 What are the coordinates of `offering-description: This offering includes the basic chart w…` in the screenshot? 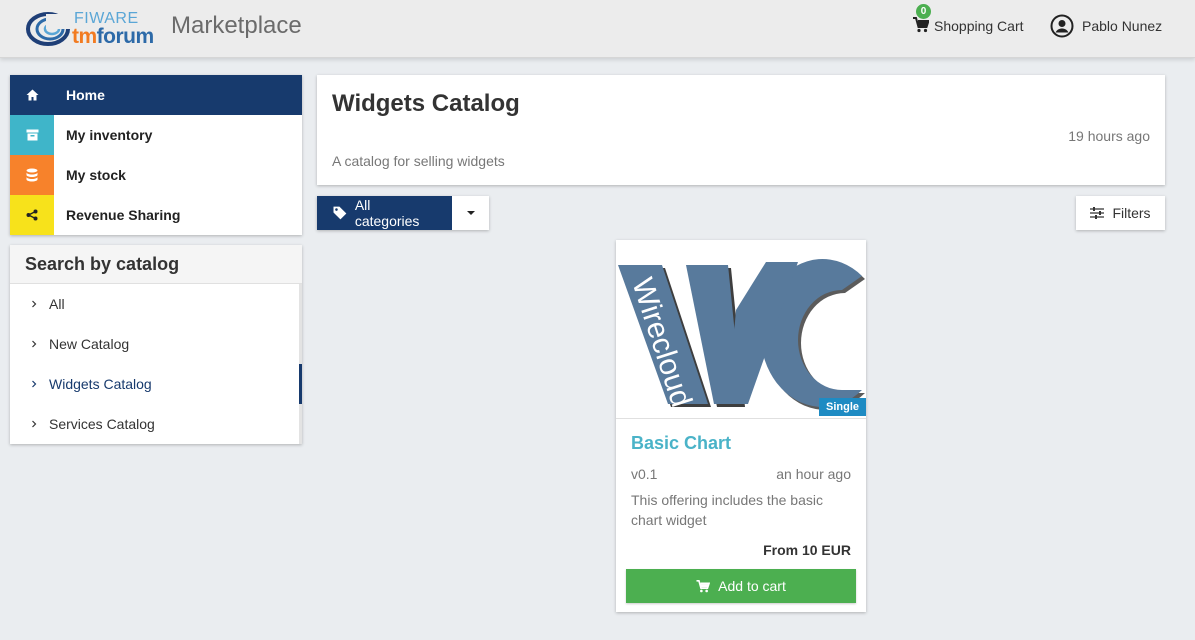 It's located at (727, 510).